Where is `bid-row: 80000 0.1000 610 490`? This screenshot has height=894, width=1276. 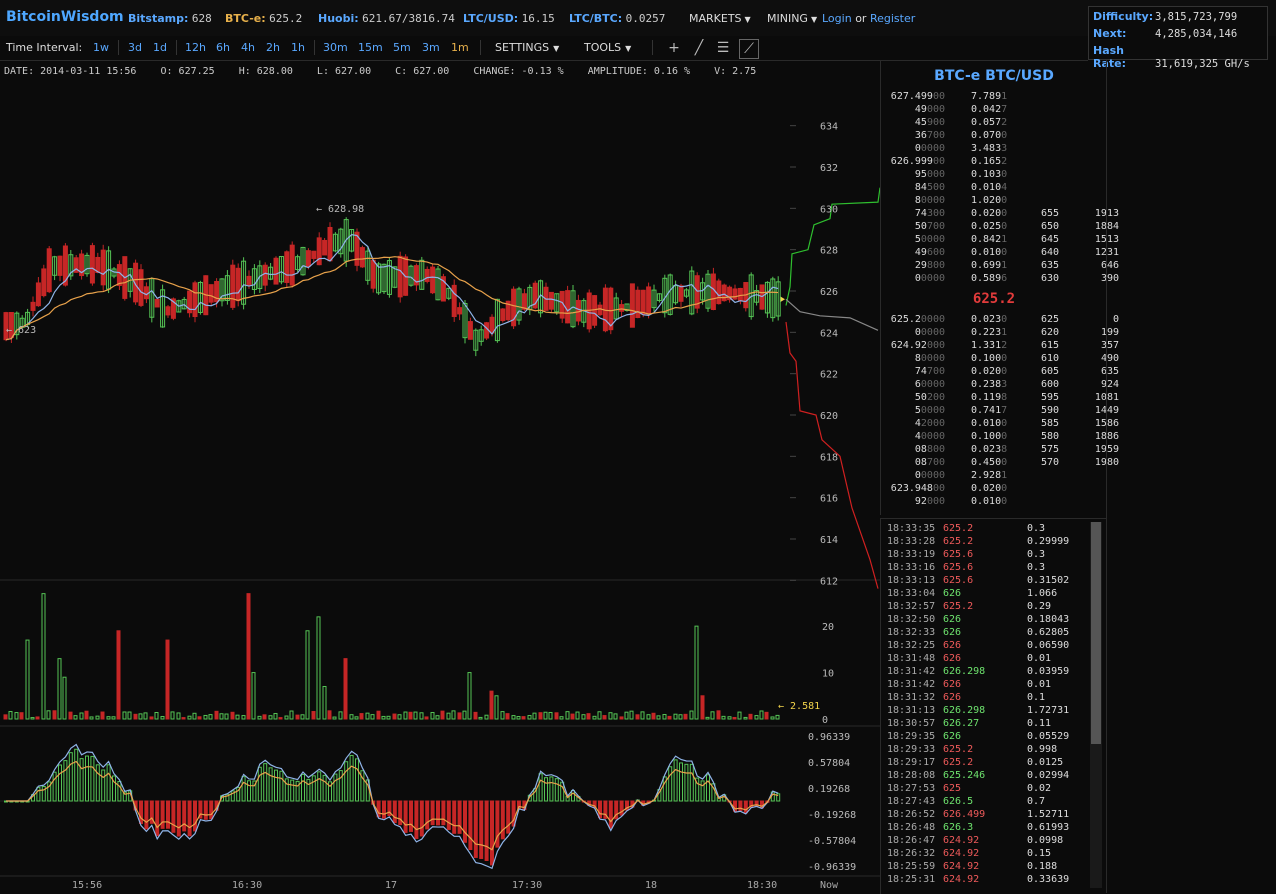
bid-row: 80000 0.1000 610 490 is located at coordinates (1003, 359).